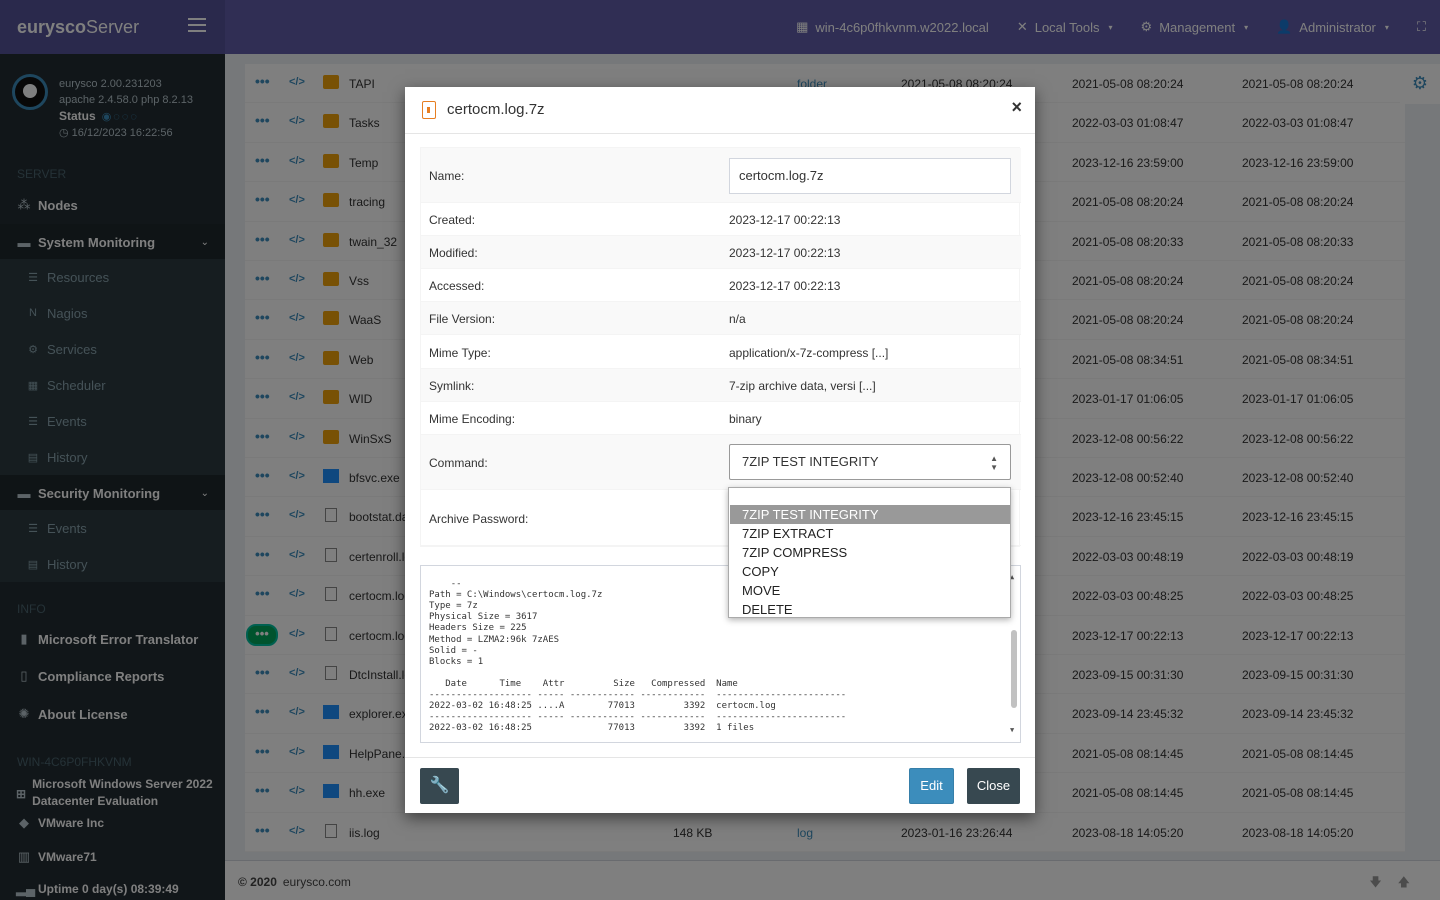  I want to click on modal-title: certocm.log.7z, so click(496, 109).